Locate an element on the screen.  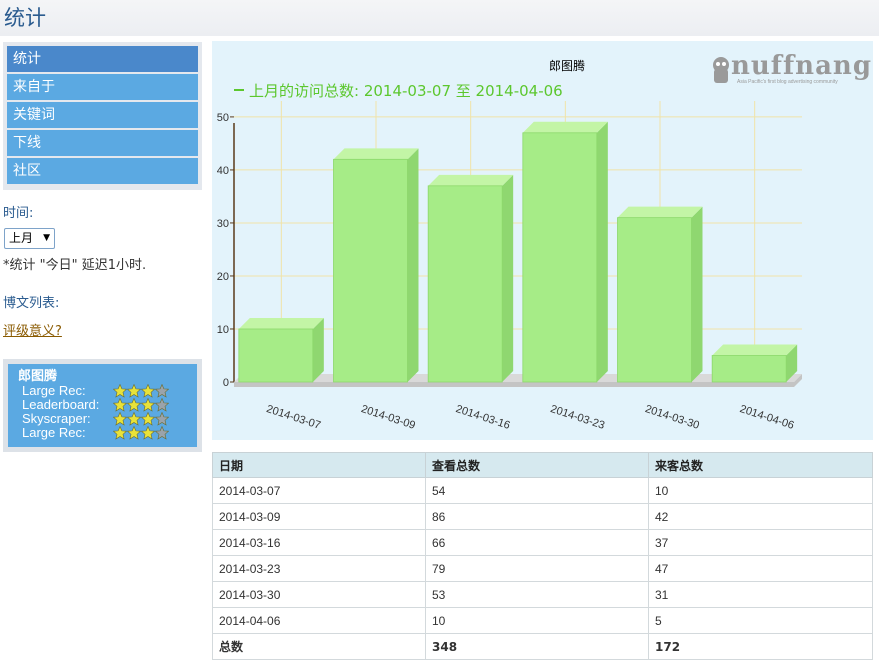
rating-rows: Large Rec: Leaderboard: Skyscraper is located at coordinates (107, 412).